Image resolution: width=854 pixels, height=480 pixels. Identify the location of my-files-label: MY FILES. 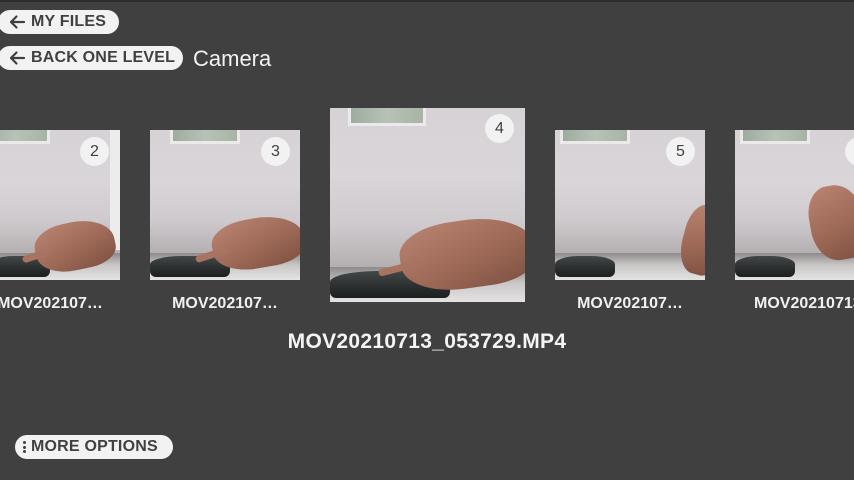
(69, 21).